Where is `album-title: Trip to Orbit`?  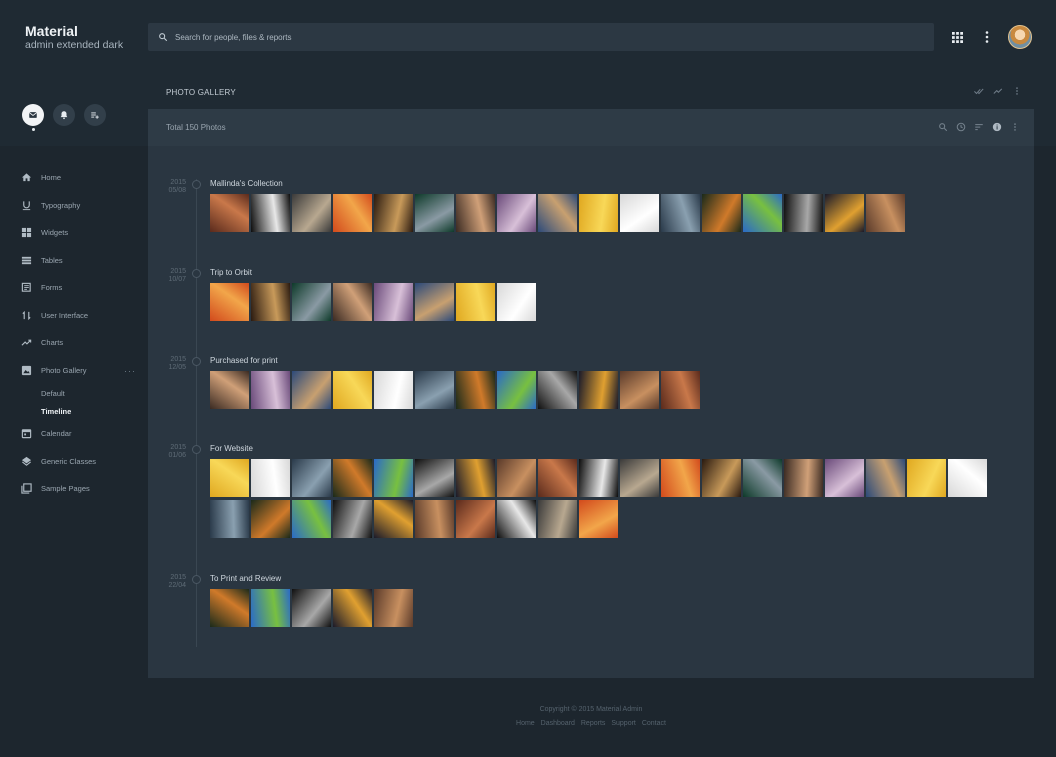
album-title: Trip to Orbit is located at coordinates (231, 272).